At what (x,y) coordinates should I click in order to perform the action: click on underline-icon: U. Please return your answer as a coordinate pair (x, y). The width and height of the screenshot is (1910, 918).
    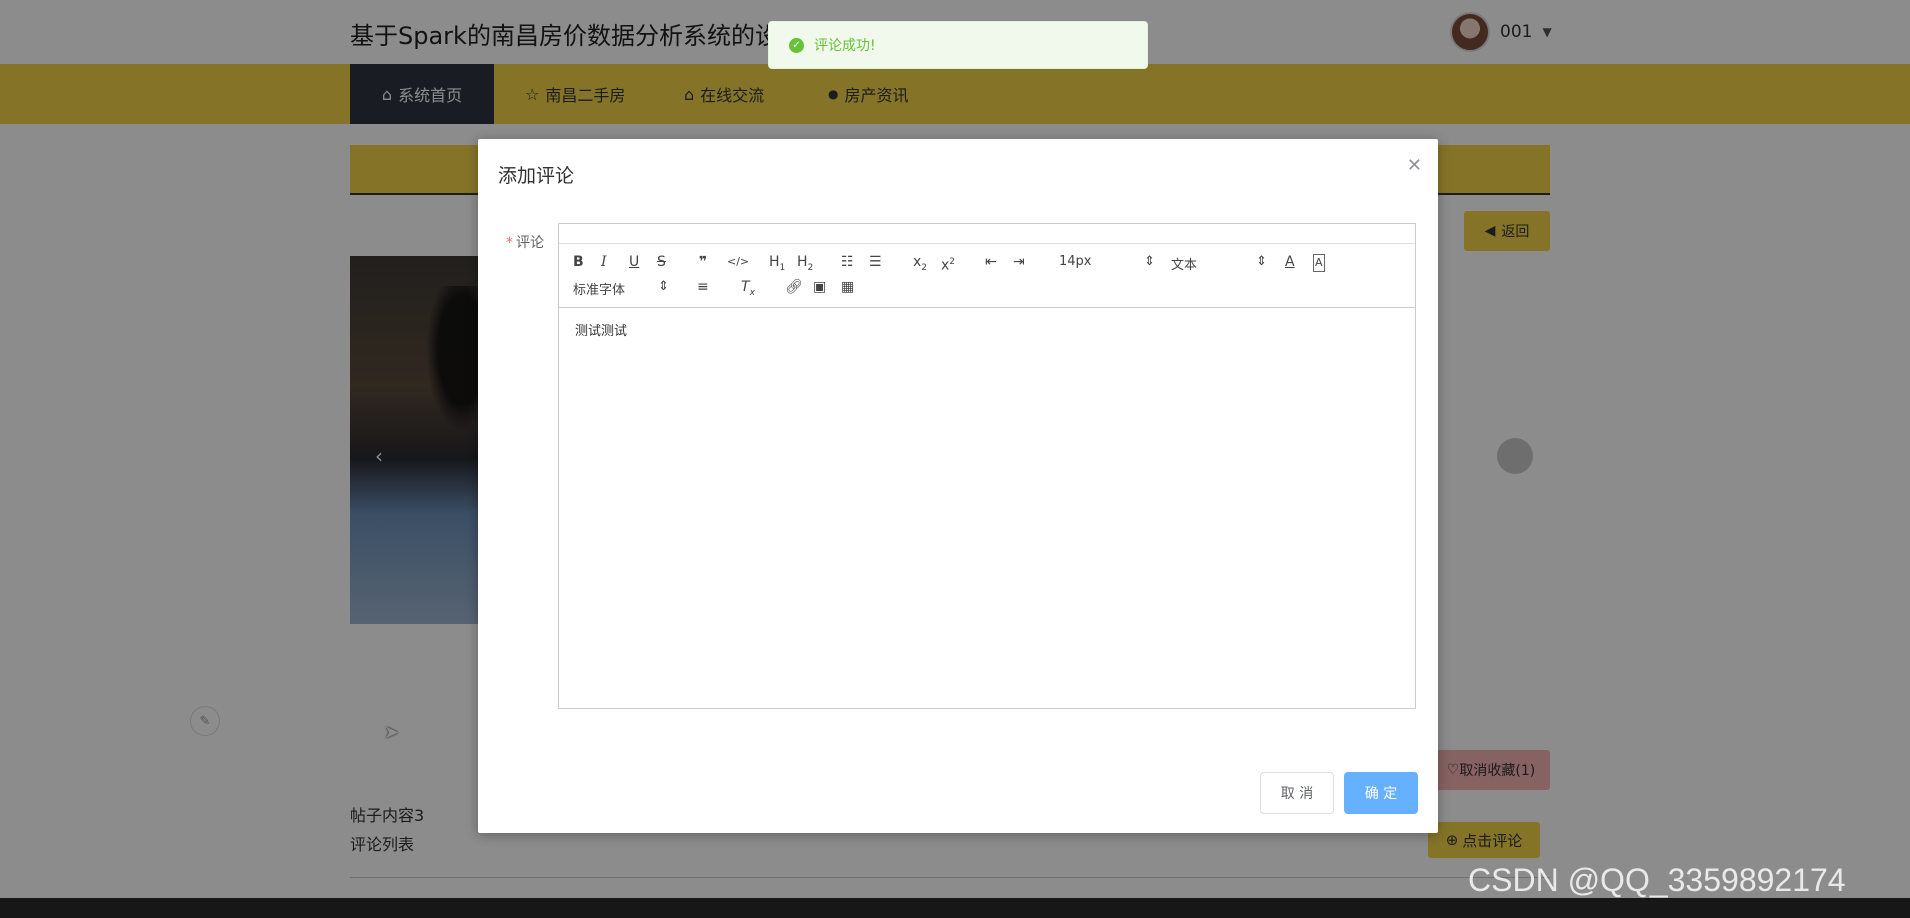
    Looking at the image, I should click on (634, 262).